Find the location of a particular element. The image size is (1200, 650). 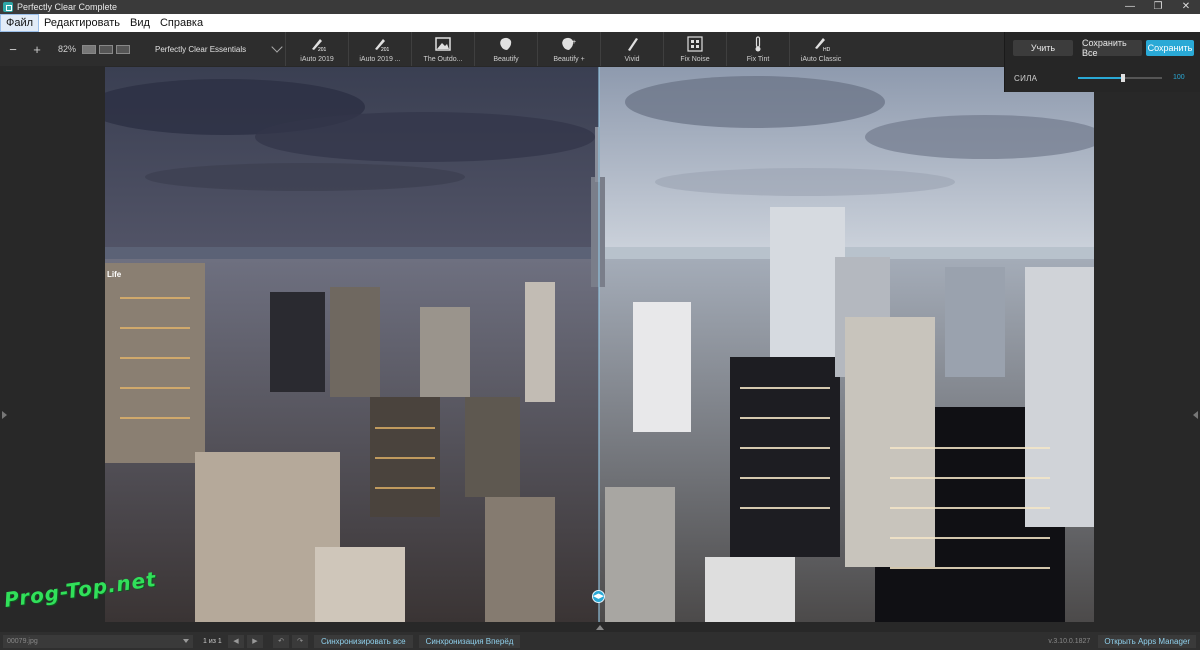

svg-text: HD is located at coordinates (826, 49).